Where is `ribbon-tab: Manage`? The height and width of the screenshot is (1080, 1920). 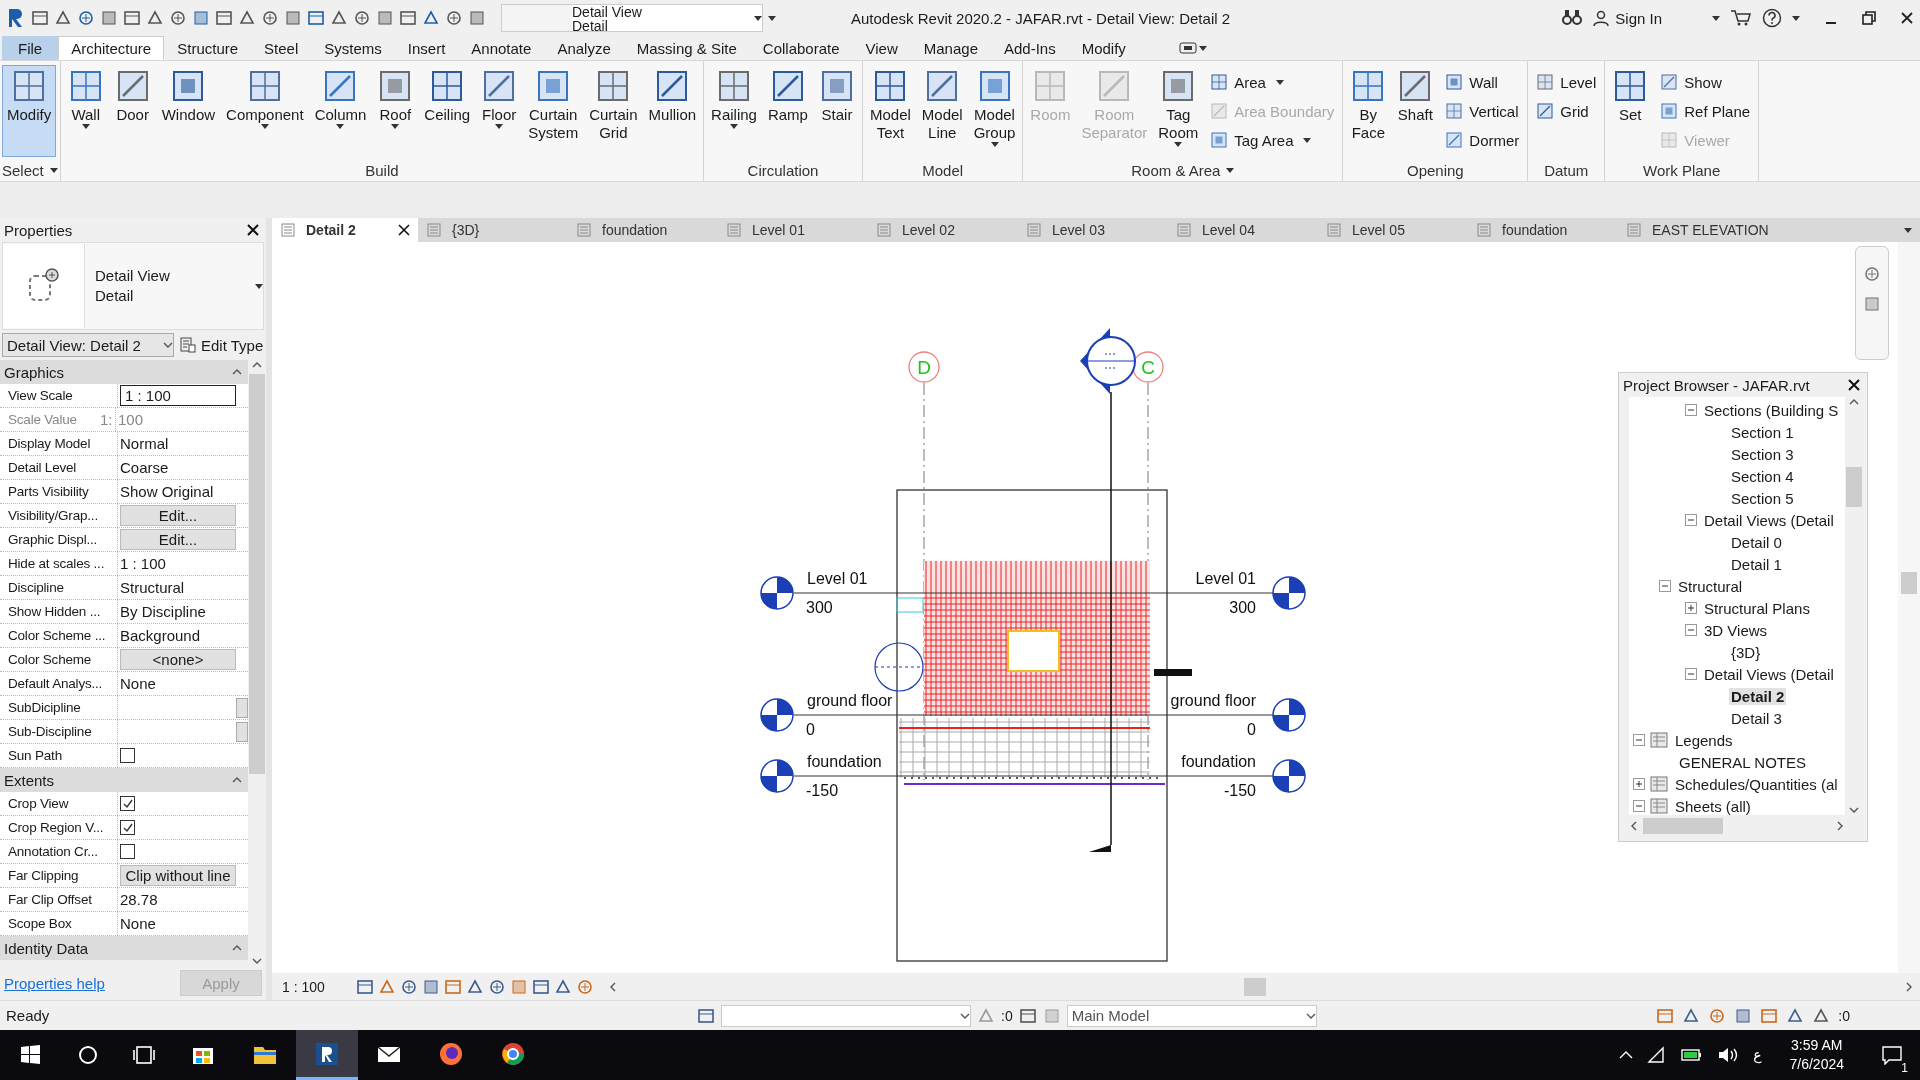
ribbon-tab: Manage is located at coordinates (950, 48).